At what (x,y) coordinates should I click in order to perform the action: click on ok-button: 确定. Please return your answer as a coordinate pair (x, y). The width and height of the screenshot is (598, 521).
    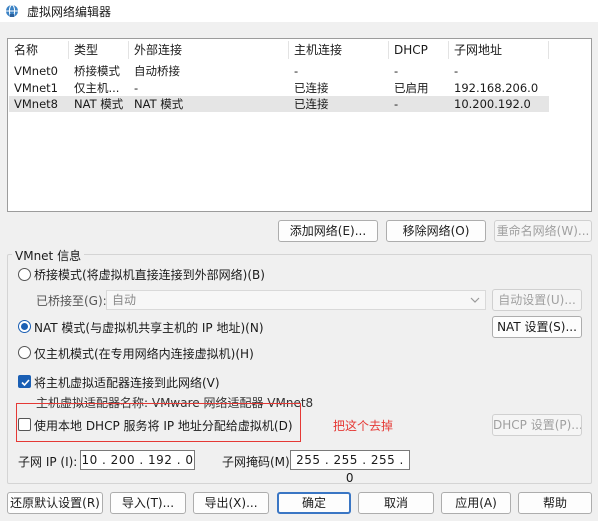
    Looking at the image, I should click on (314, 503).